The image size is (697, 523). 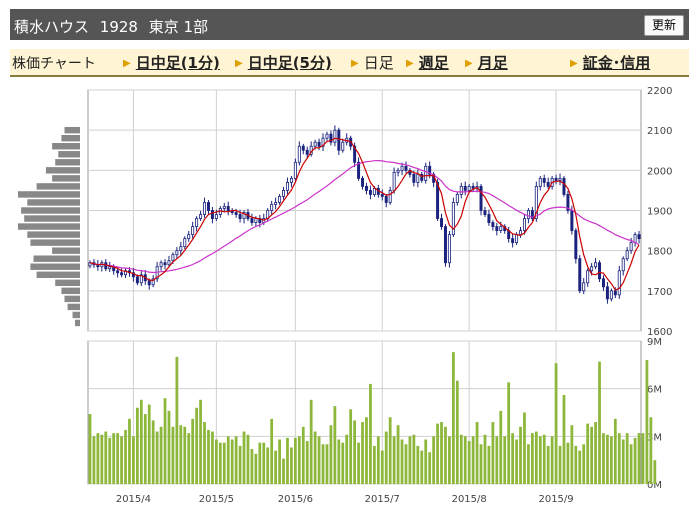 I want to click on price-tick-label: 2200, so click(x=659, y=91).